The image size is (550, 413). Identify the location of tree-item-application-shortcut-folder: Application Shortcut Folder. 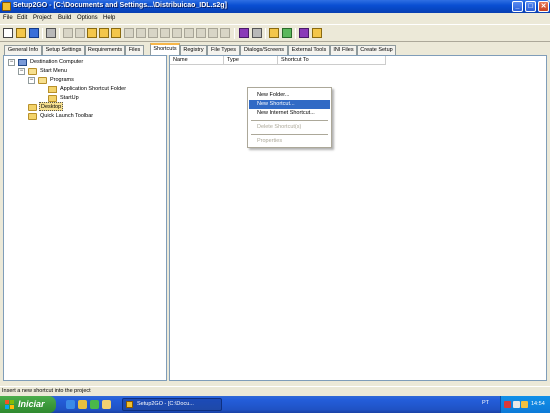
(105, 89).